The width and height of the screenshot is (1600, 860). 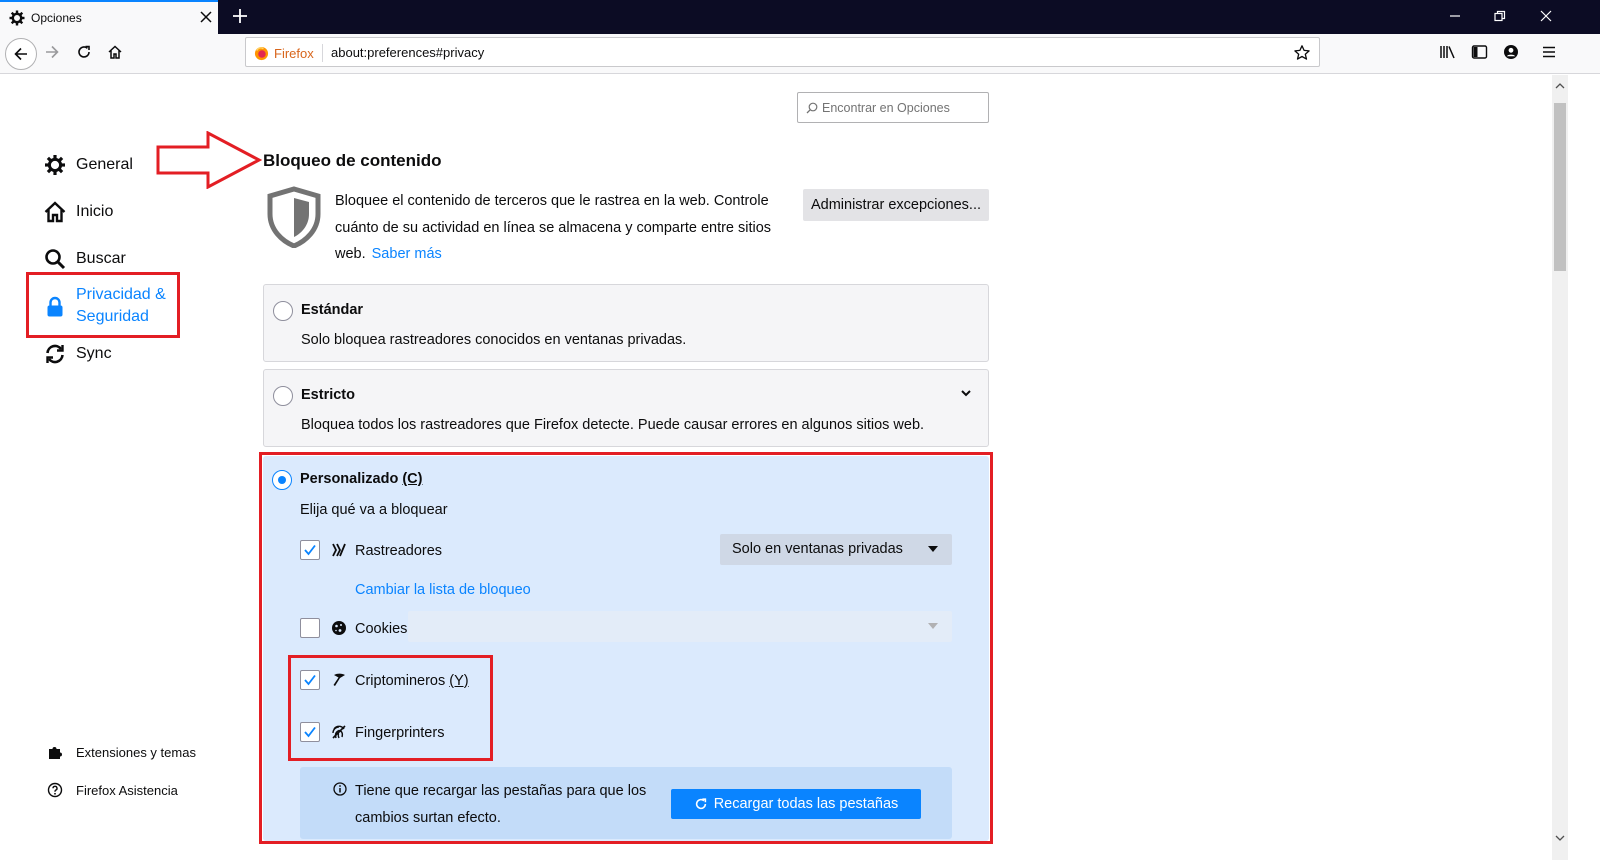 What do you see at coordinates (261, 53) in the screenshot?
I see `firefox-logo-icon` at bounding box center [261, 53].